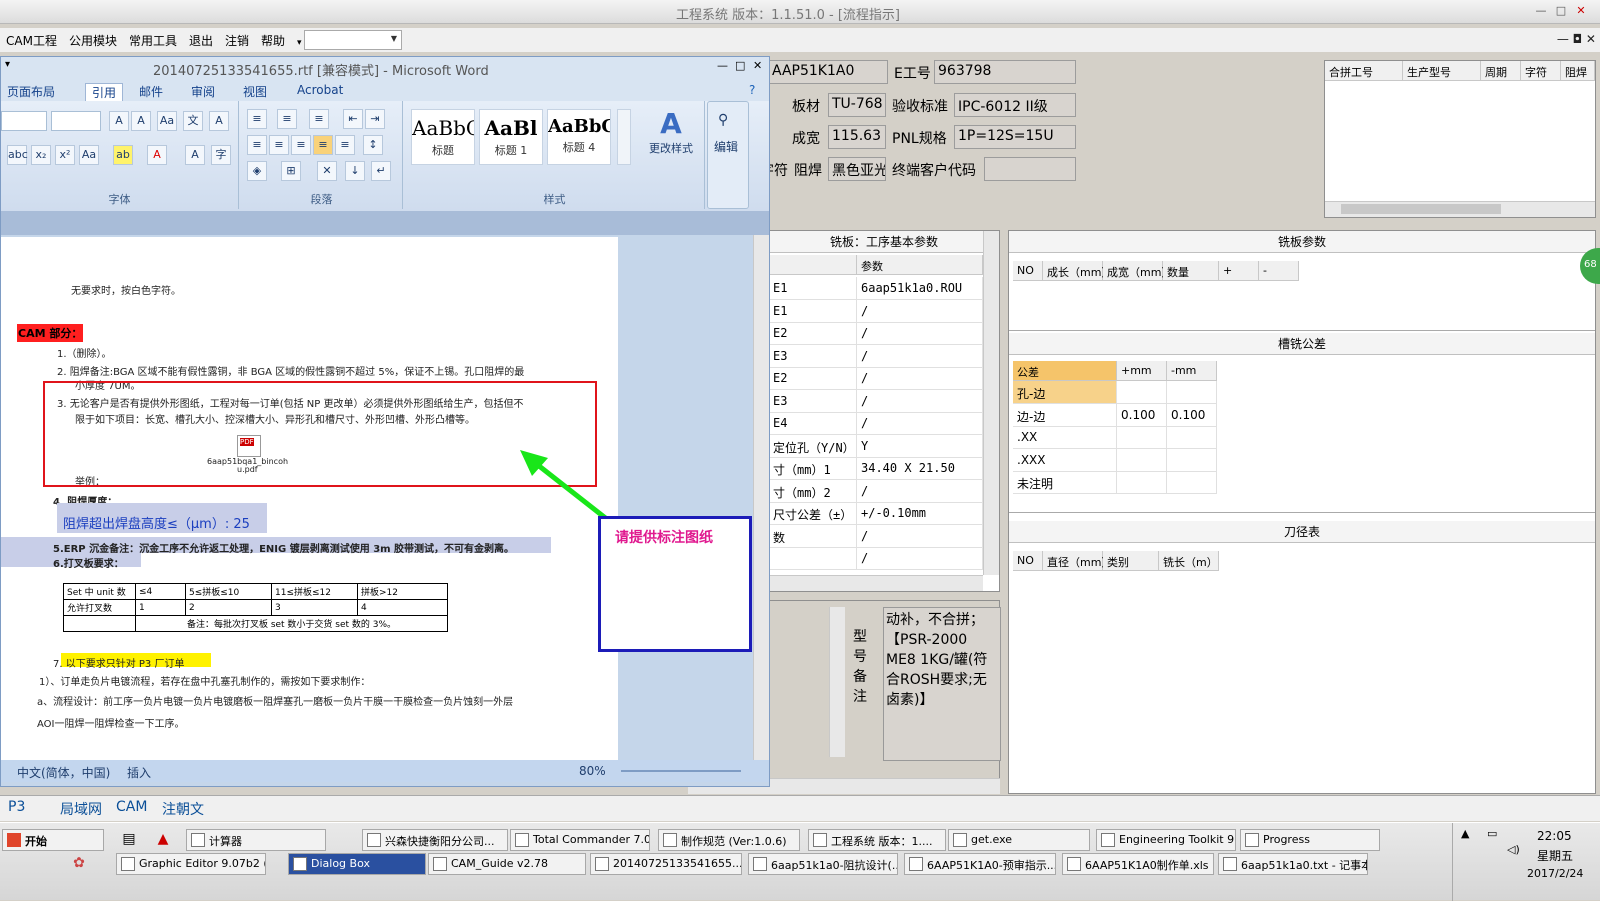 The height and width of the screenshot is (901, 1600). What do you see at coordinates (624, 137) in the screenshot?
I see `styles-scroll` at bounding box center [624, 137].